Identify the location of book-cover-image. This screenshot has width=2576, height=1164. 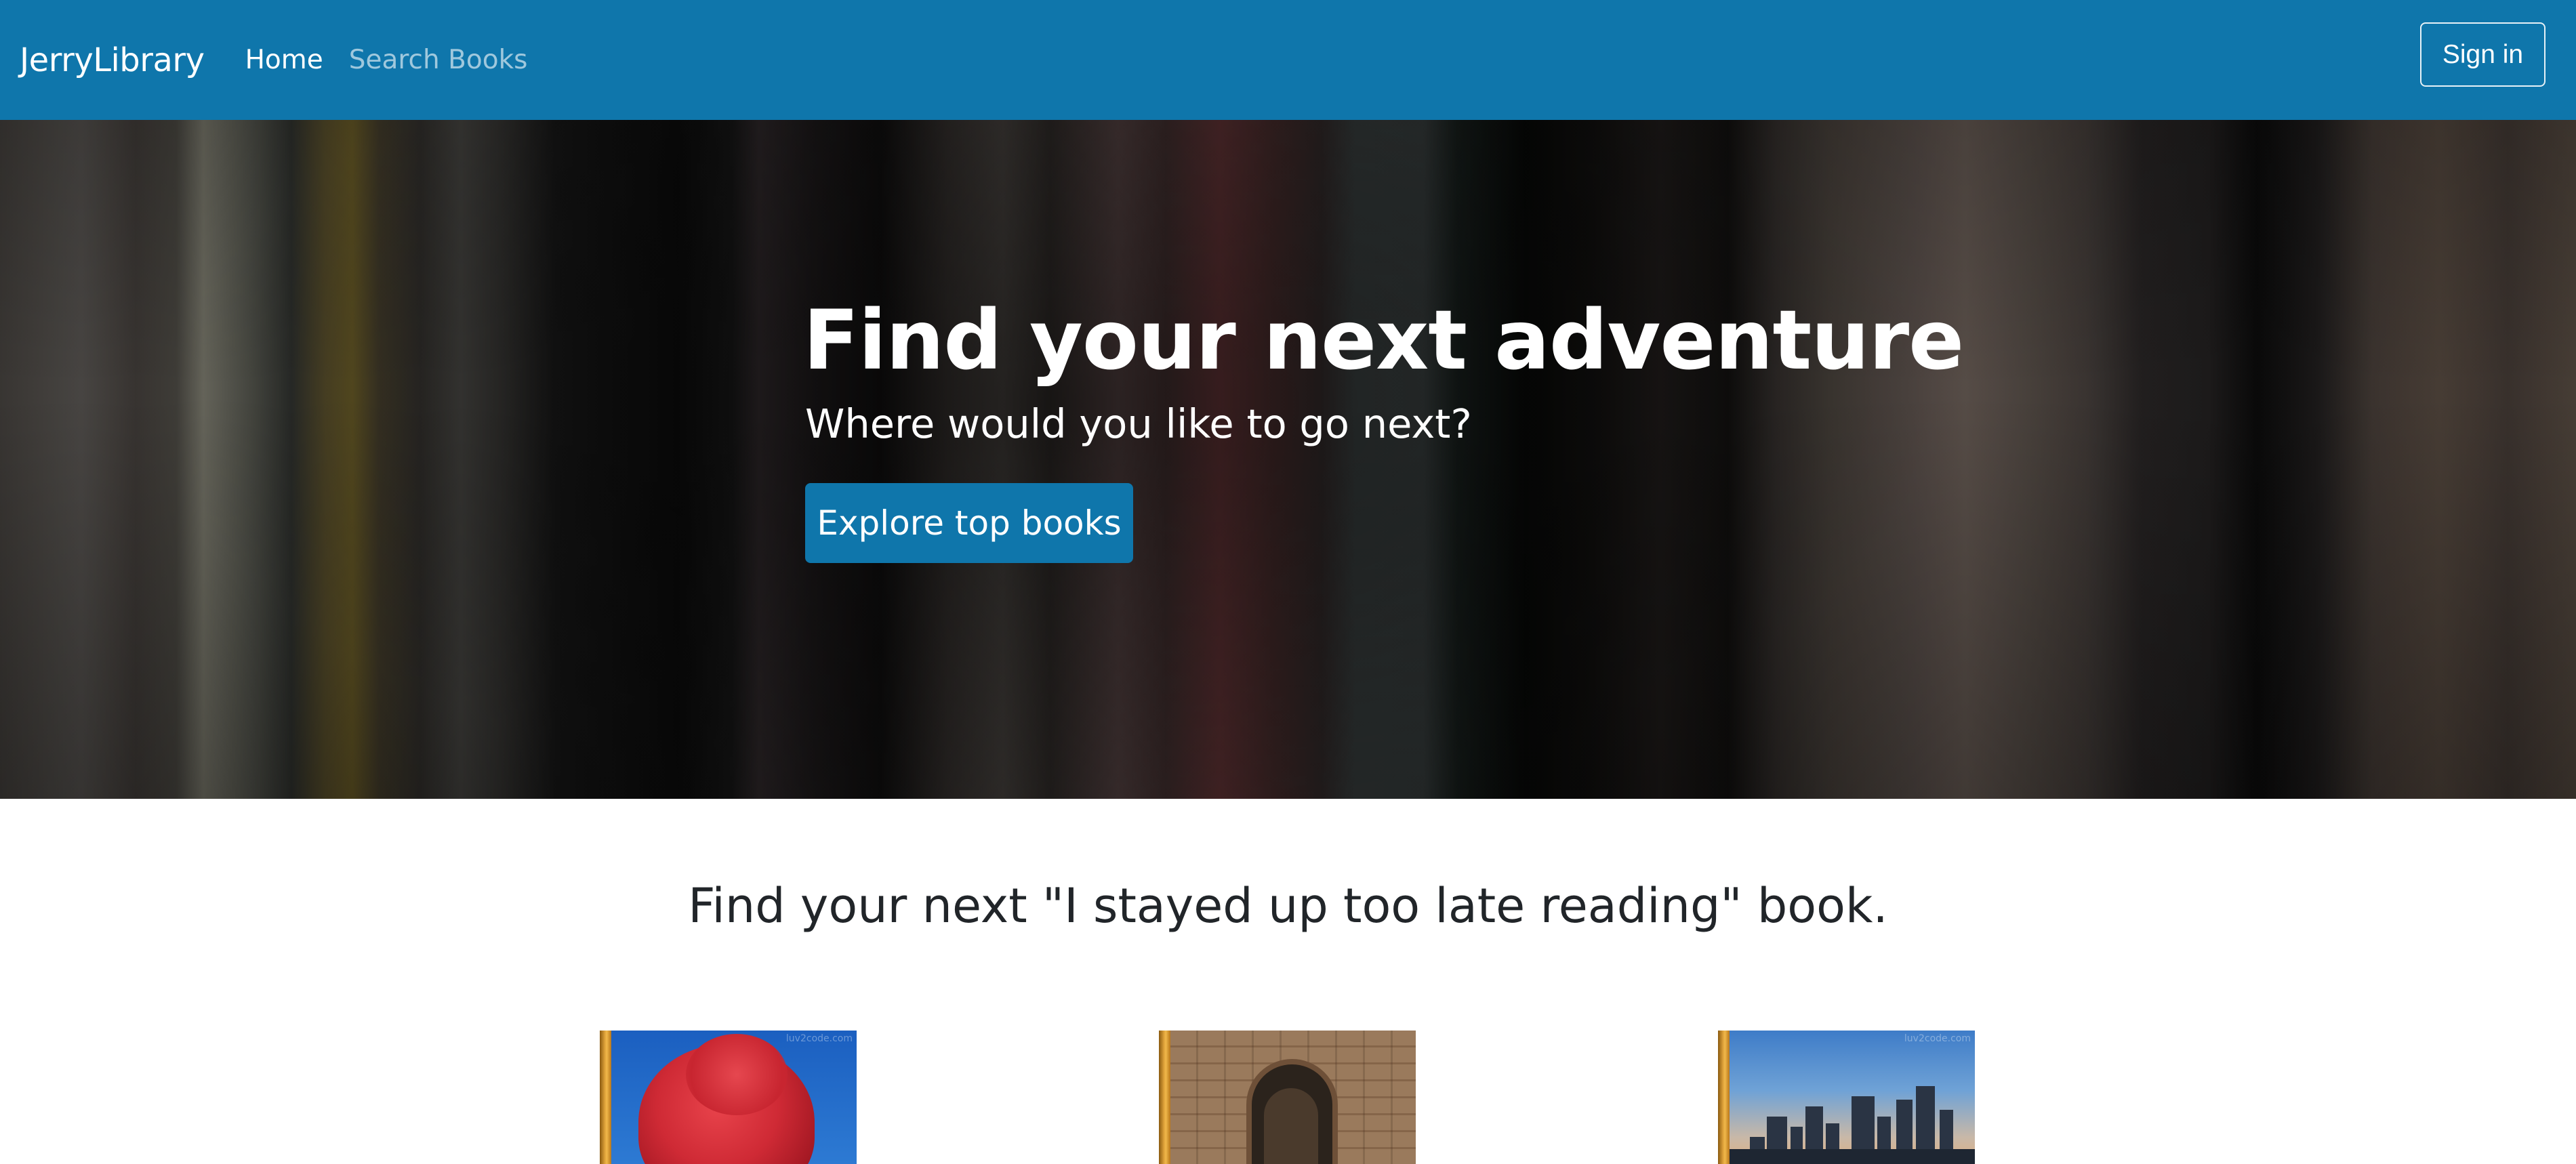
(1293, 1097).